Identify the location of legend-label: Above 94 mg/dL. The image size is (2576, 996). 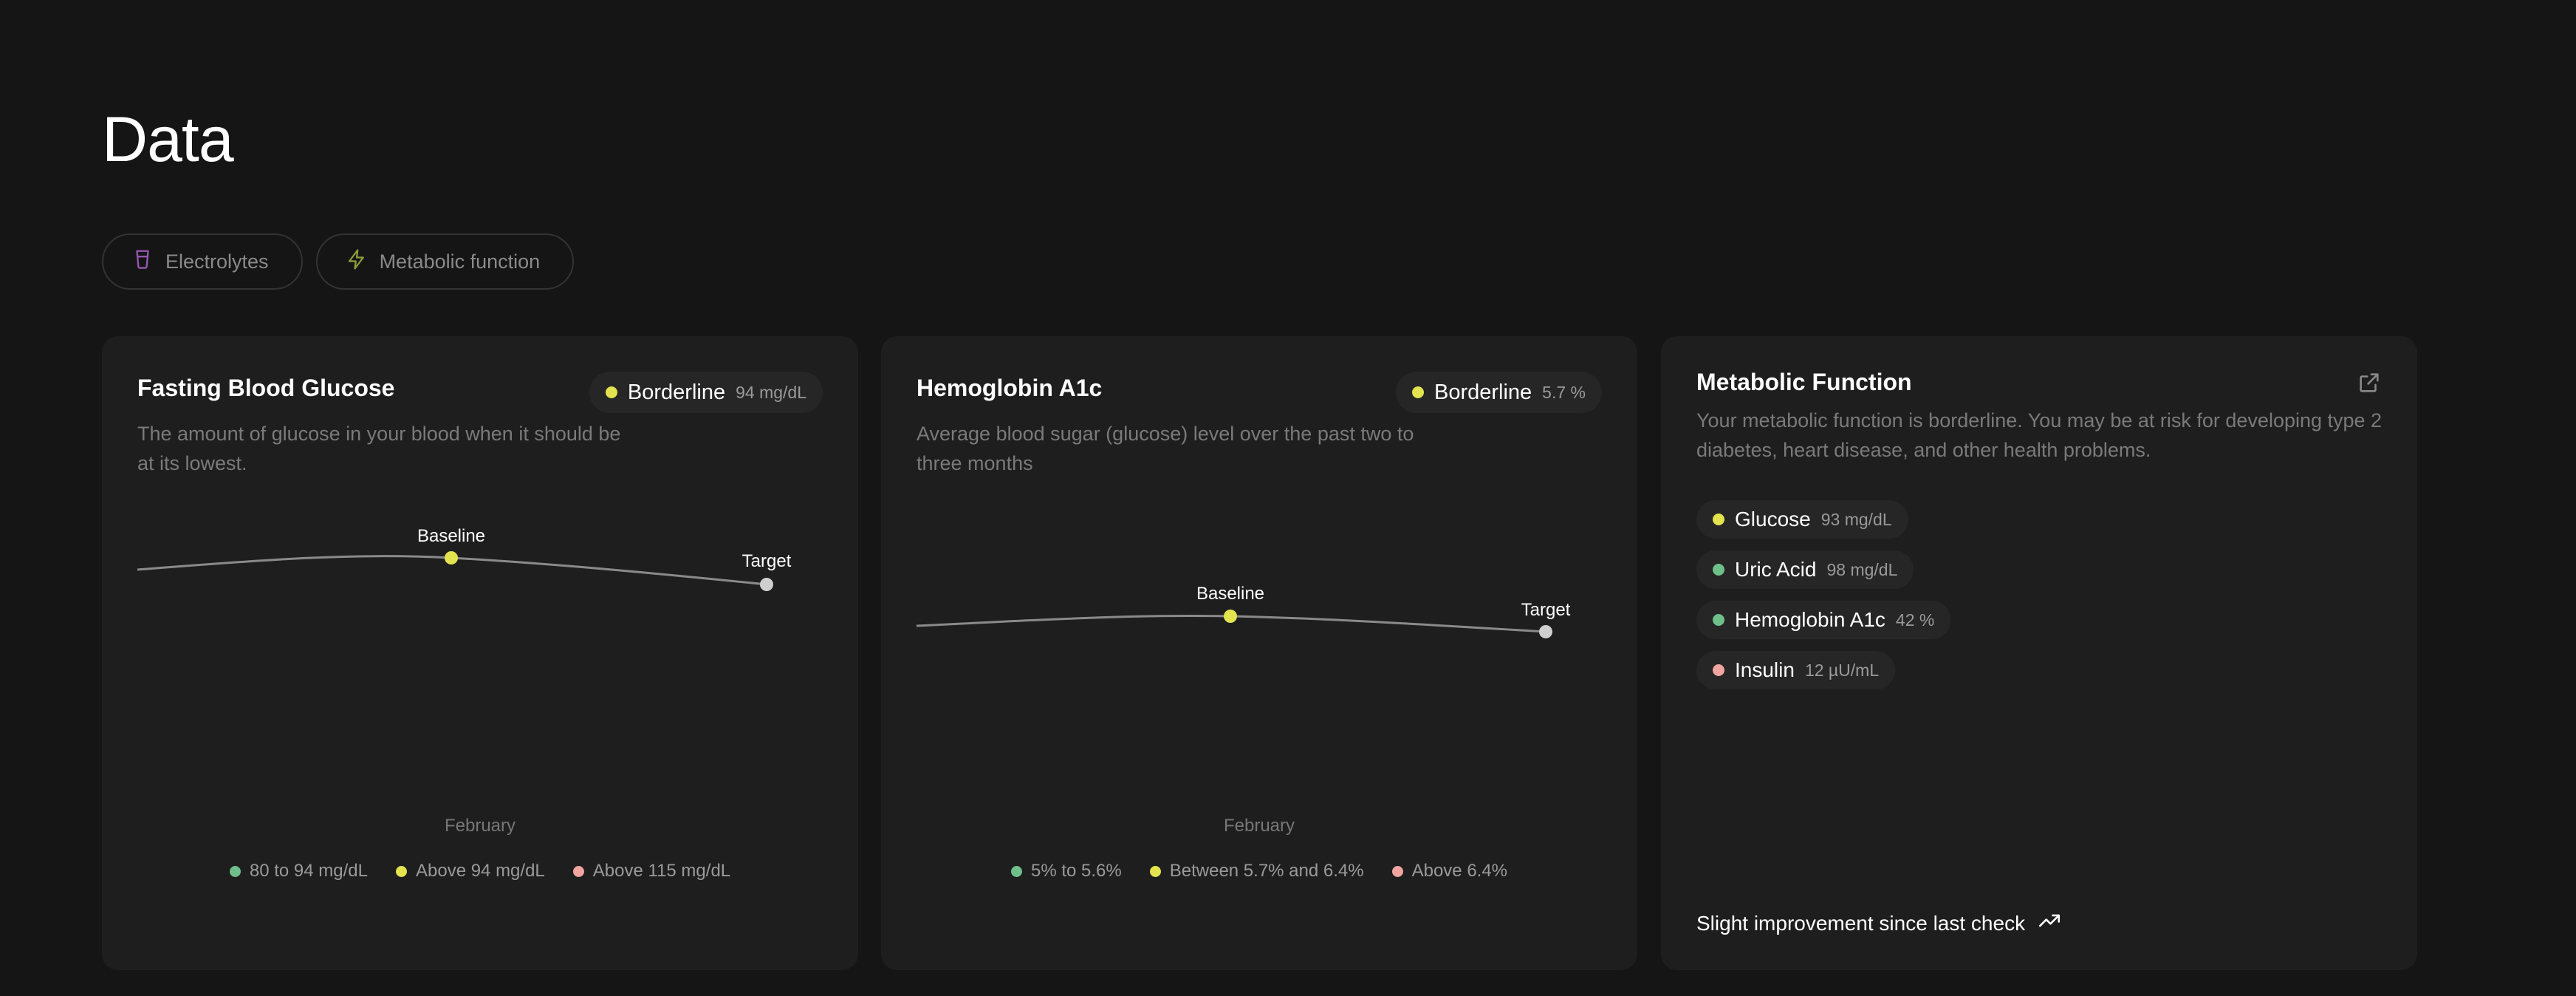
(480, 871).